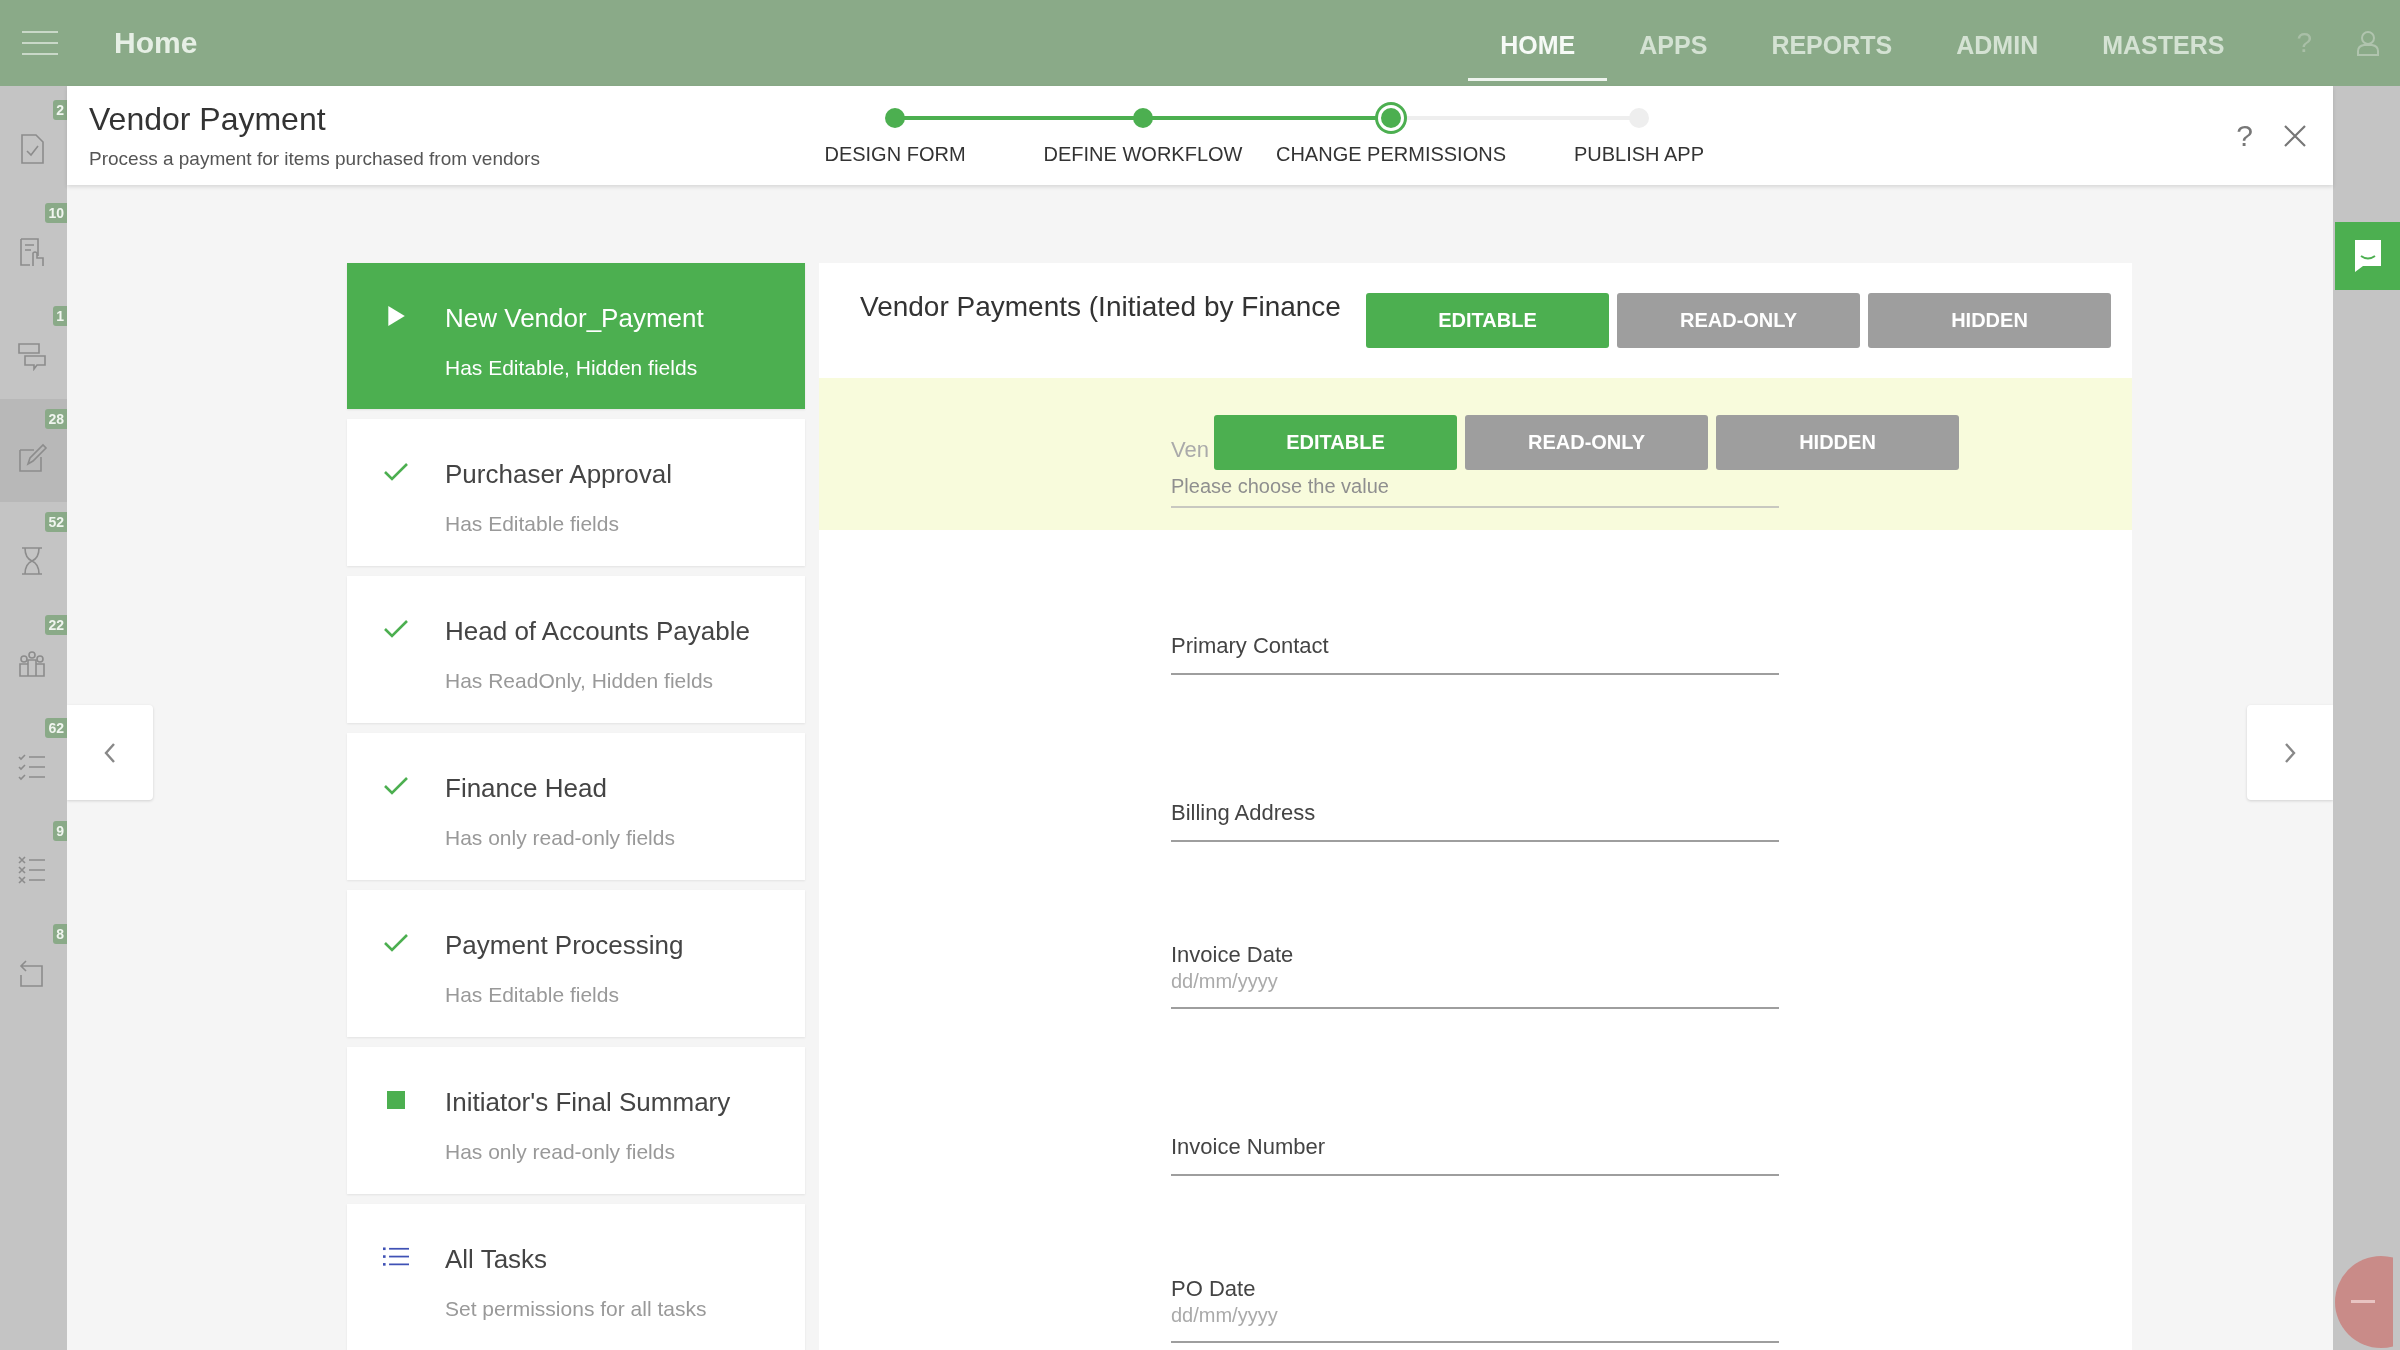 This screenshot has height=1350, width=2400. Describe the element at coordinates (33, 347) in the screenshot. I see `sidebar-item: 1` at that location.